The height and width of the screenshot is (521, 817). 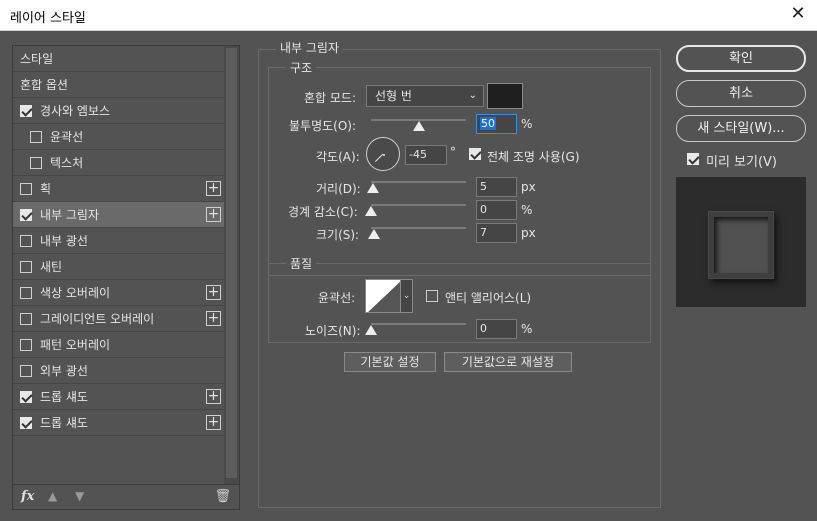 What do you see at coordinates (496, 233) in the screenshot?
I see `size-input: 7` at bounding box center [496, 233].